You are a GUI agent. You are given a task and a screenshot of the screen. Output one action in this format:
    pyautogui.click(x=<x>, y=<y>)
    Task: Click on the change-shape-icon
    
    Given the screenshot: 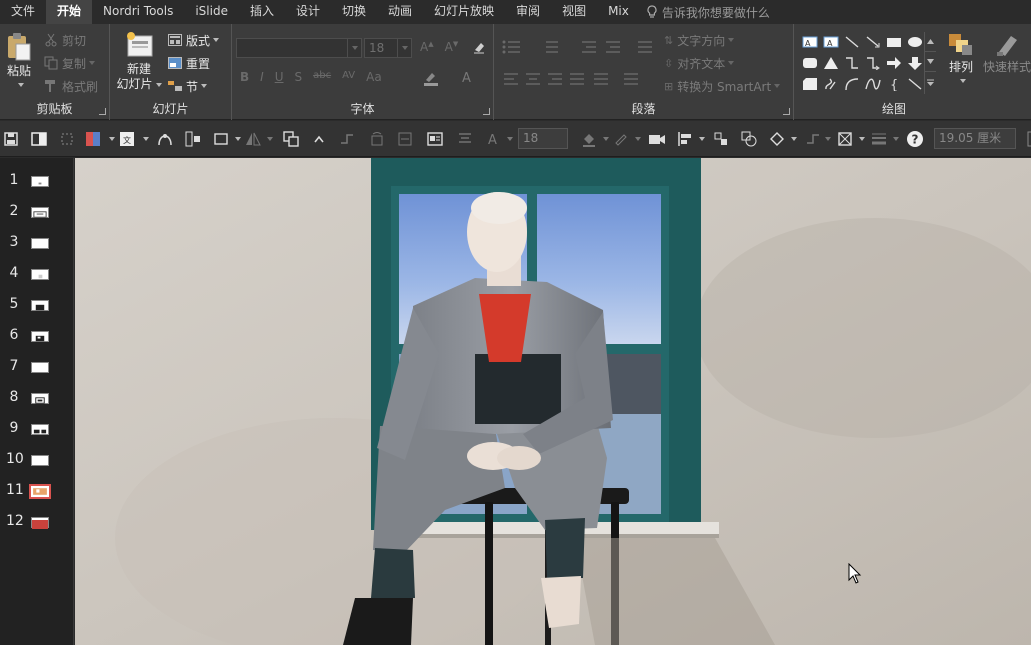 What is the action you would take?
    pyautogui.click(x=777, y=139)
    